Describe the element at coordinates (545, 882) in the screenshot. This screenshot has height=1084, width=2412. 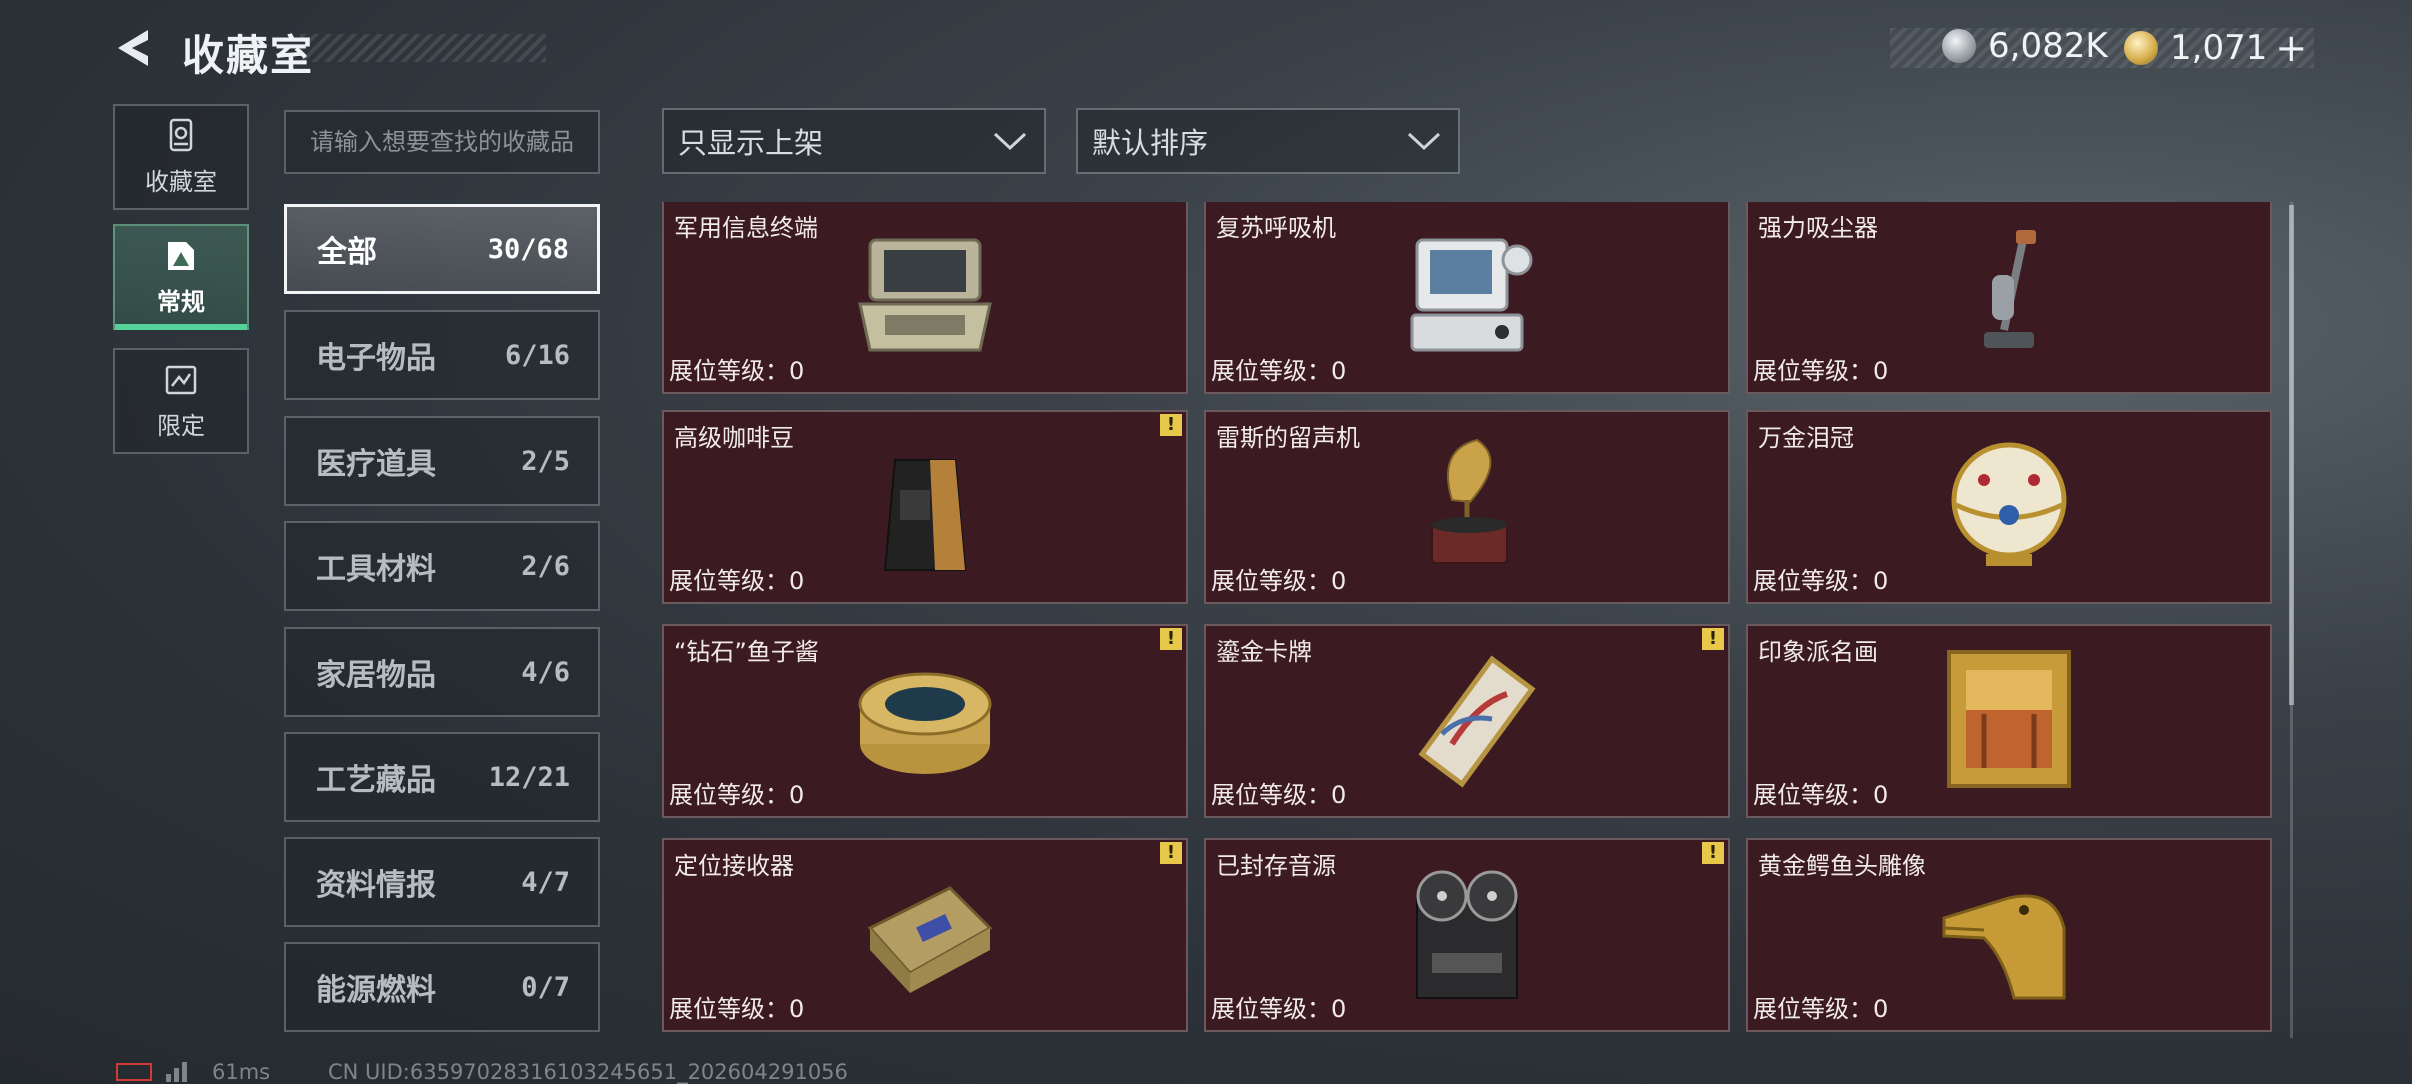
I see `category-count: 4/7` at that location.